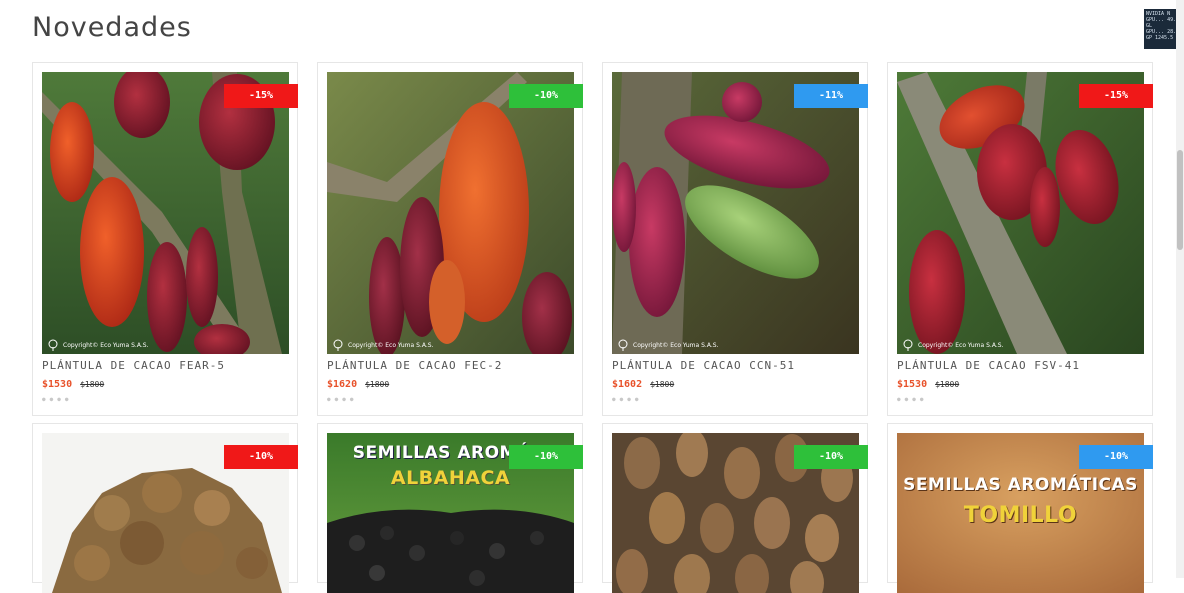  Describe the element at coordinates (1020, 515) in the screenshot. I see `image-subheading: TOMILLO` at that location.